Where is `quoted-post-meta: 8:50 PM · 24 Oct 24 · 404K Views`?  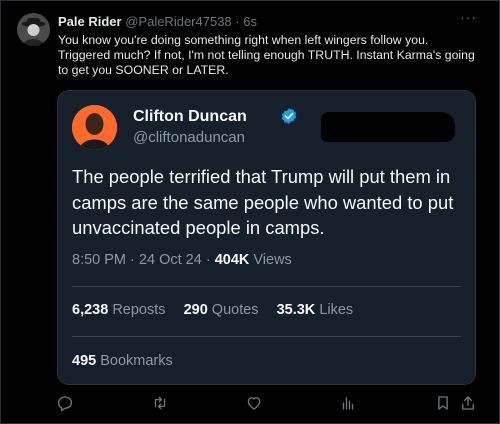 quoted-post-meta: 8:50 PM · 24 Oct 24 · 404K Views is located at coordinates (182, 260).